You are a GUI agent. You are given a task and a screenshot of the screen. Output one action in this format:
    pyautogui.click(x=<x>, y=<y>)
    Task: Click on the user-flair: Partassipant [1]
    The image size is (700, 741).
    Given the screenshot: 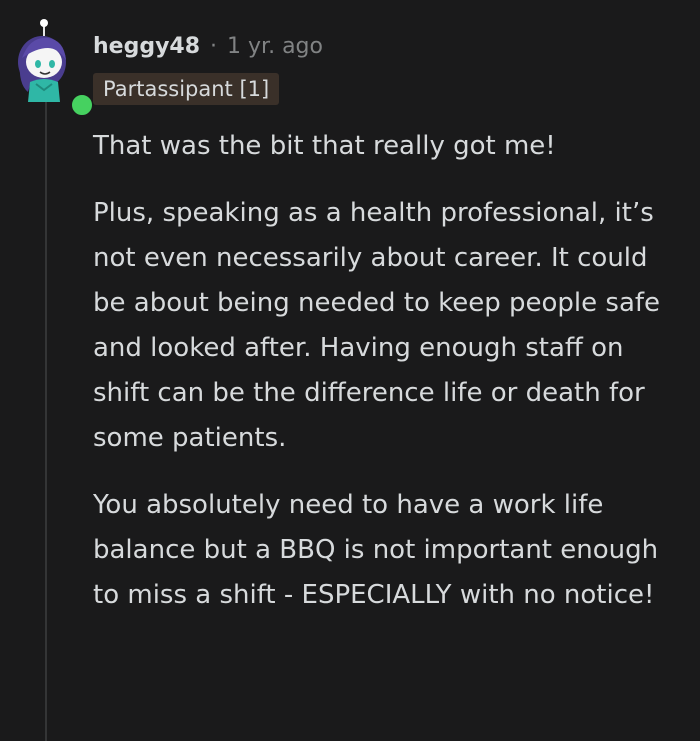 What is the action you would take?
    pyautogui.click(x=186, y=89)
    